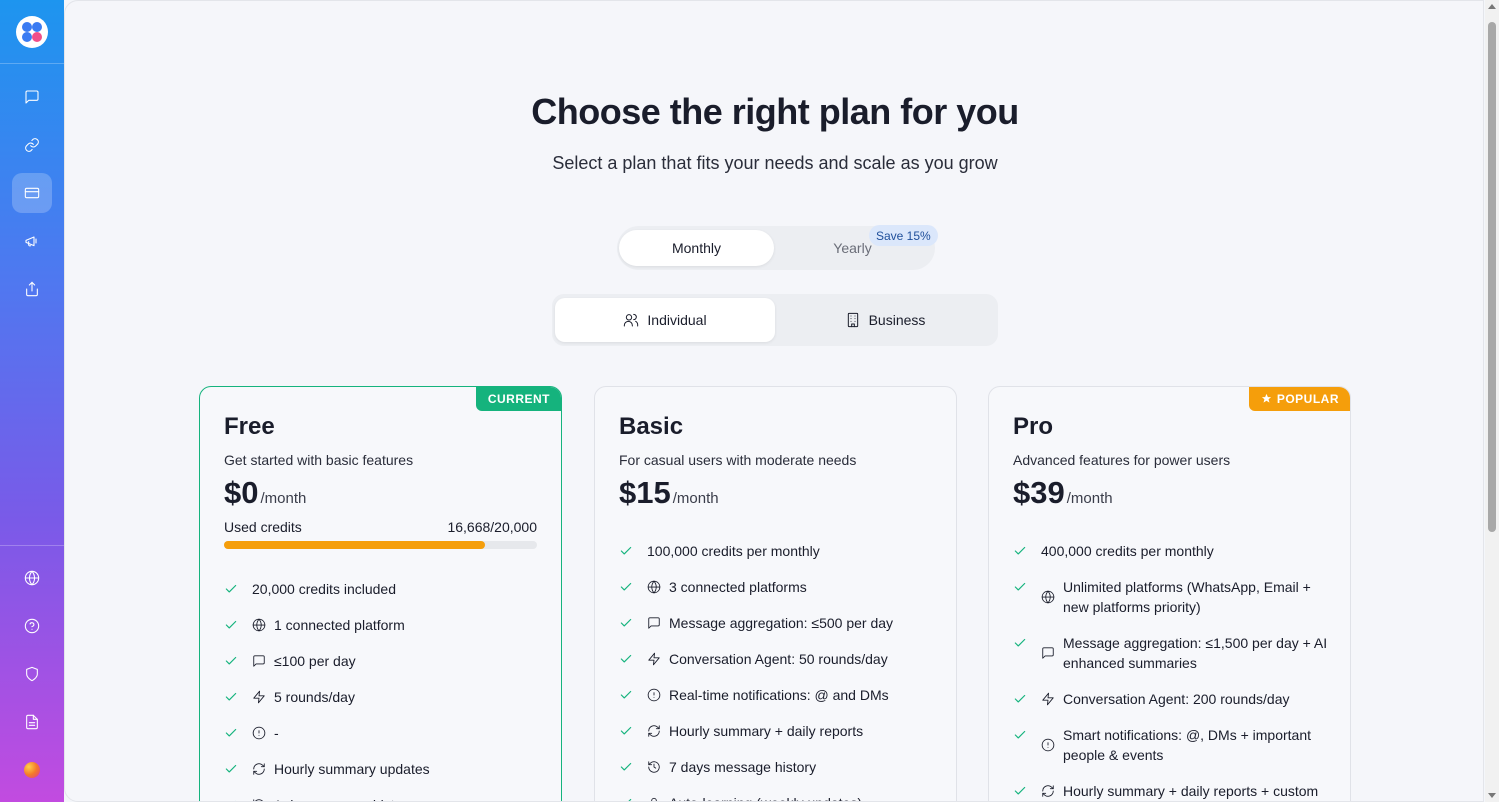 This screenshot has height=802, width=1499. I want to click on sidebar, so click(32, 401).